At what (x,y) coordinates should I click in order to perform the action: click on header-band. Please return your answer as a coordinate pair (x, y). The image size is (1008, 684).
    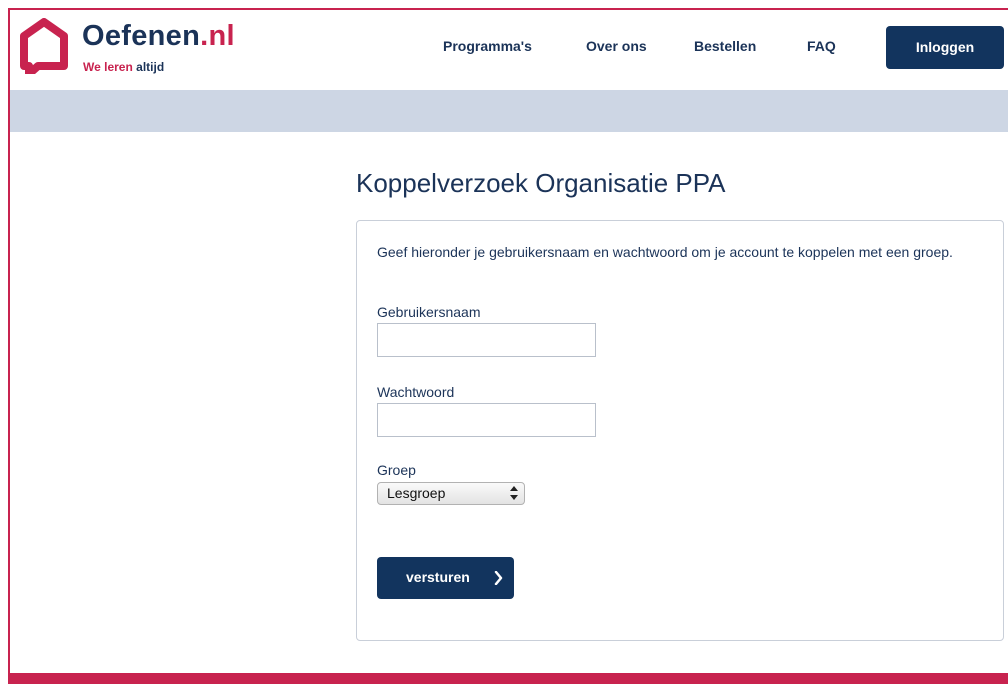
    Looking at the image, I should click on (509, 111).